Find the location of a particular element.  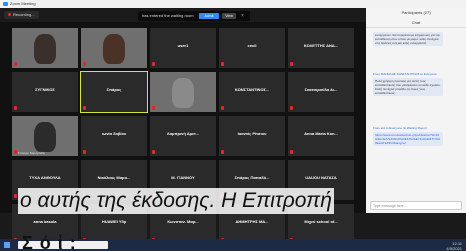

participant-name: anna kasola is located at coordinates (45, 221).